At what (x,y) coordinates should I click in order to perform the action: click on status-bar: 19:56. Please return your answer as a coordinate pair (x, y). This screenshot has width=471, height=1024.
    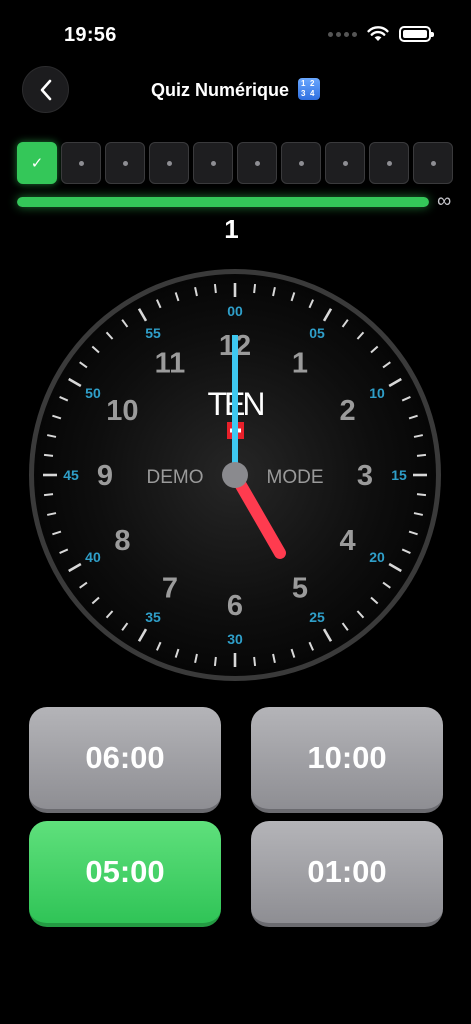
    Looking at the image, I should click on (235, 30).